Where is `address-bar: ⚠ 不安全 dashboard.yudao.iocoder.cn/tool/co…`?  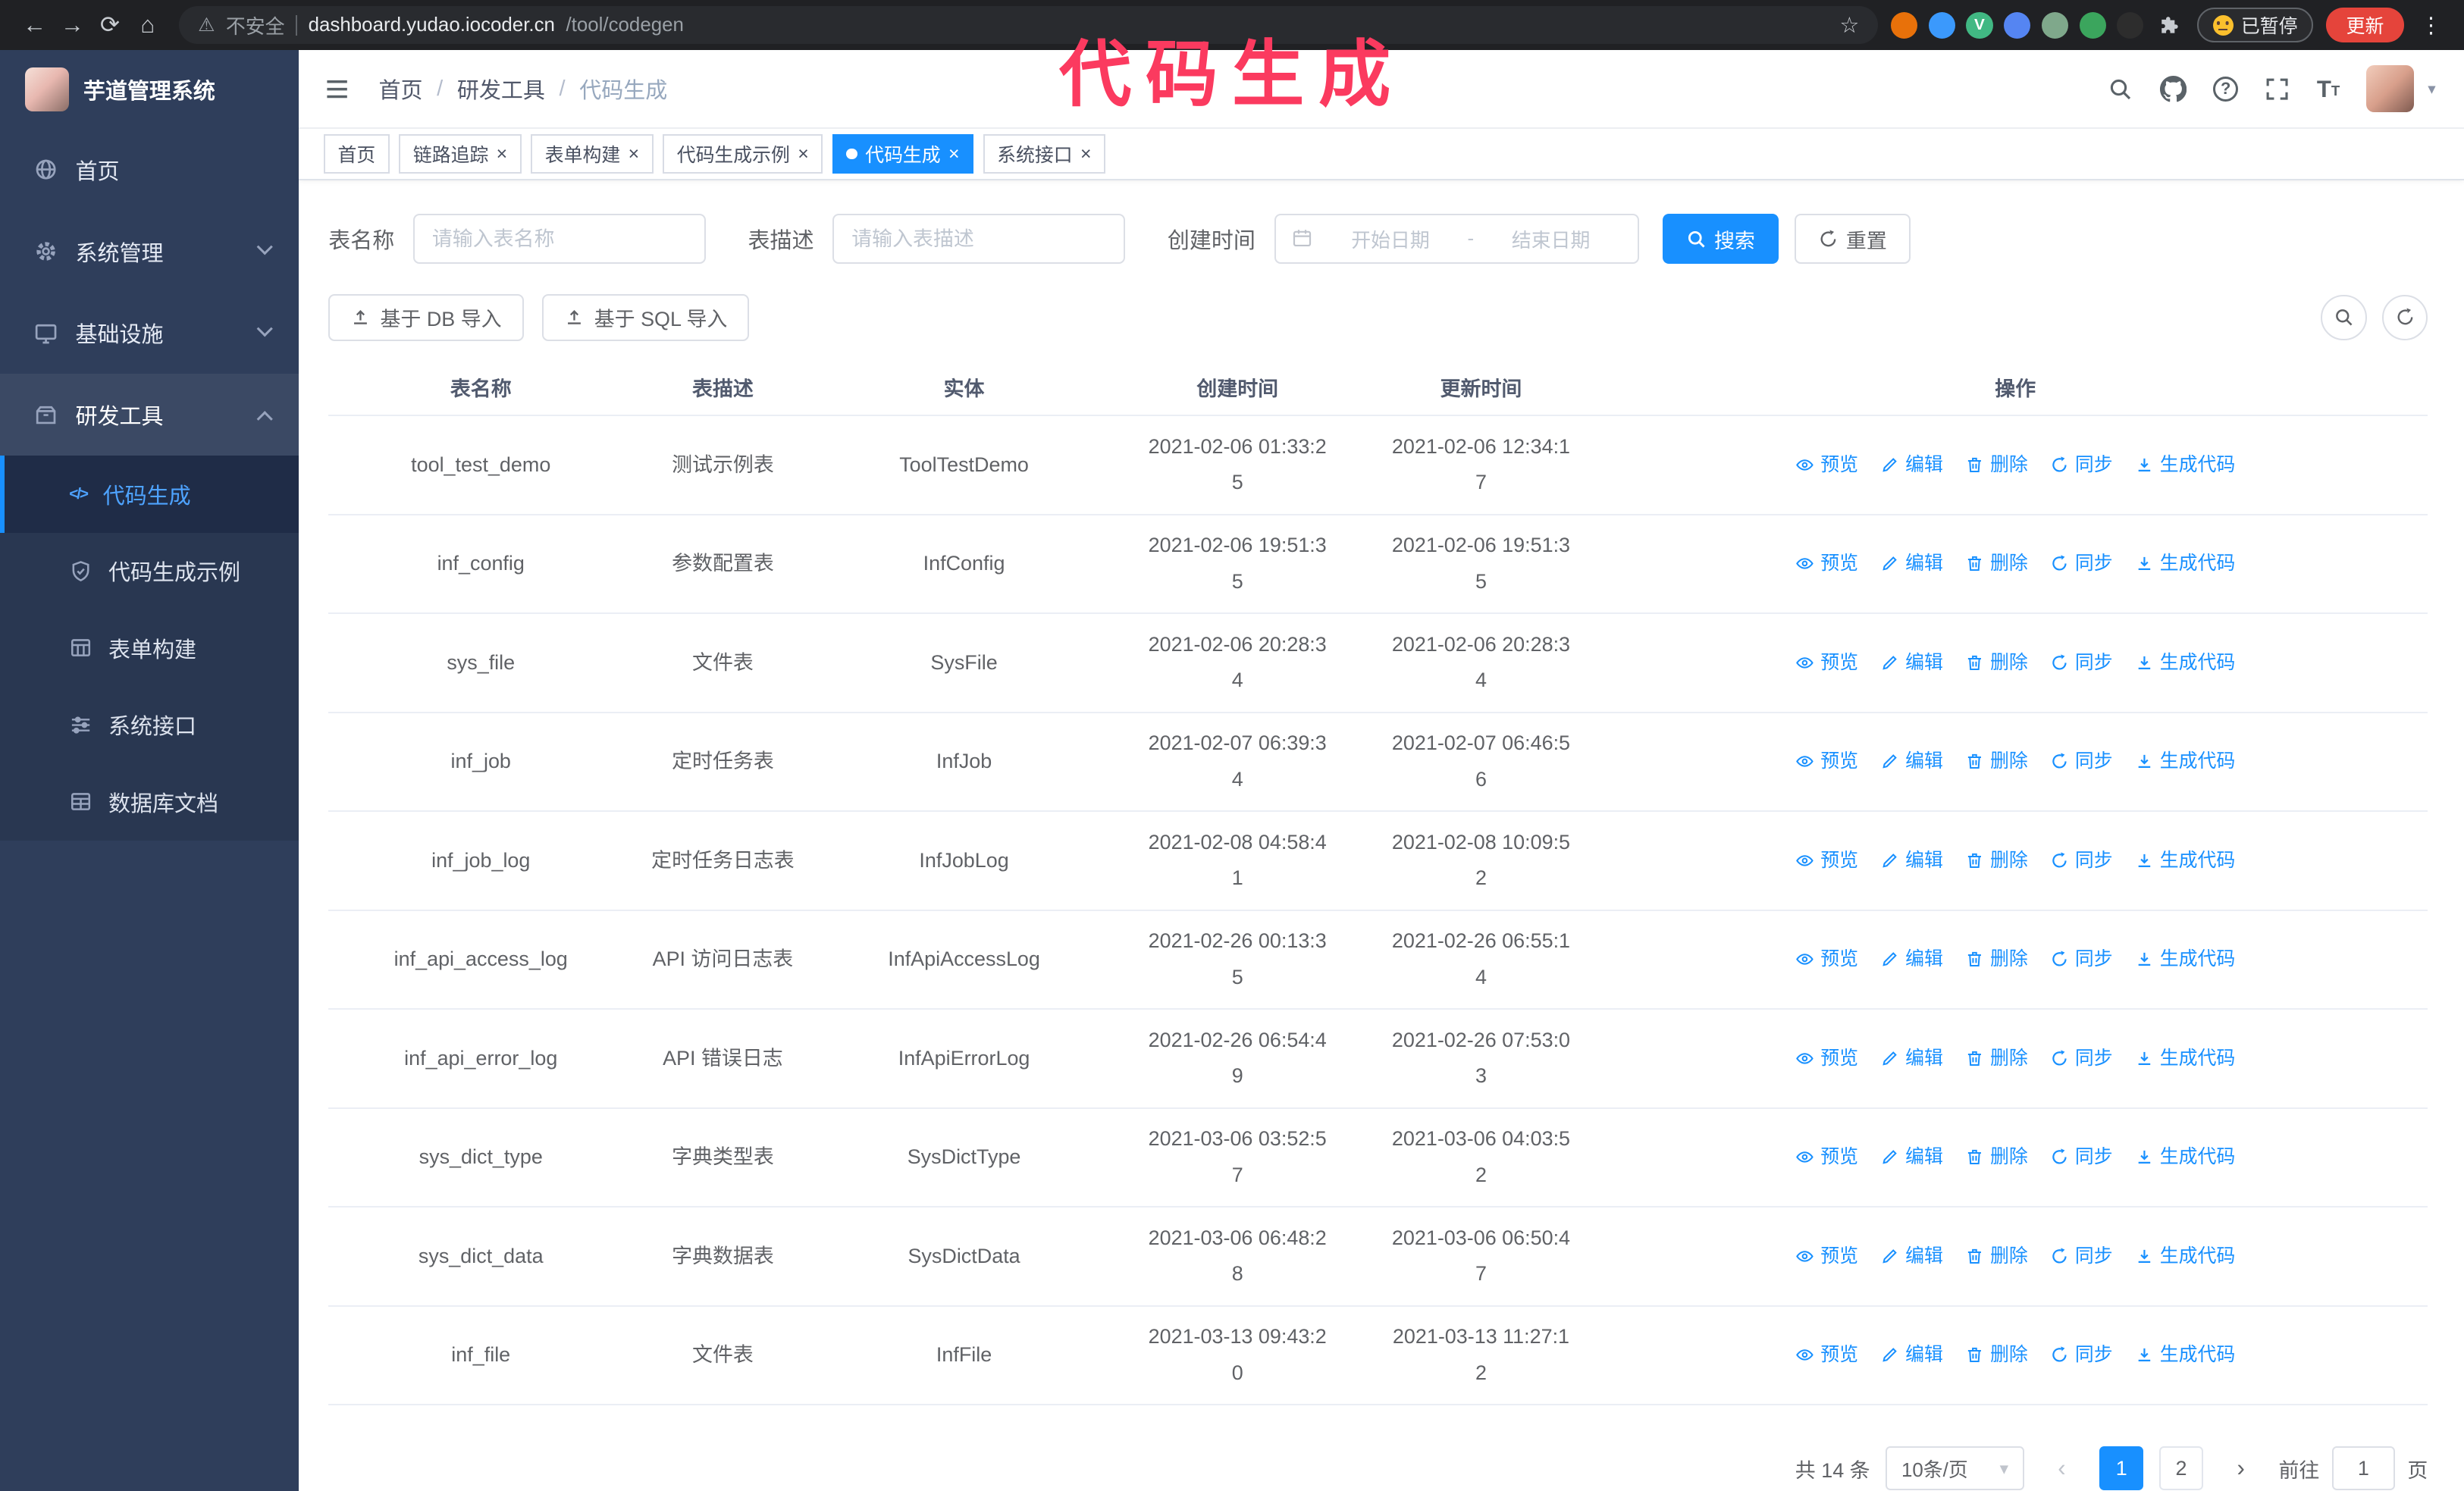 address-bar: ⚠ 不安全 dashboard.yudao.iocoder.cn/tool/co… is located at coordinates (1029, 25).